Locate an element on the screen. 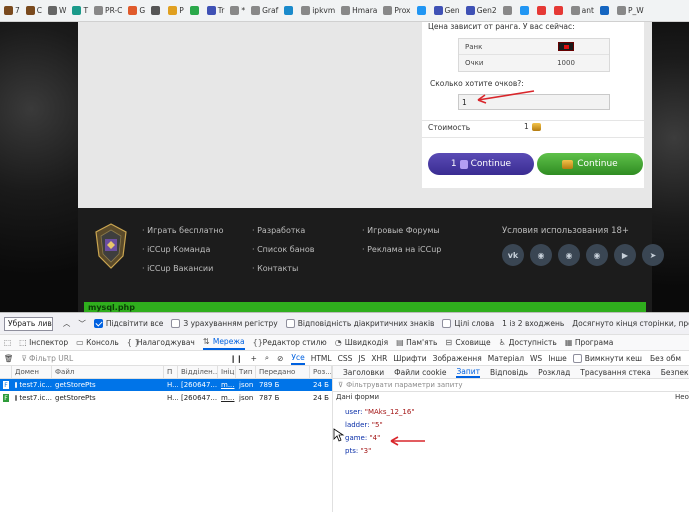  devtools-tab-icon: ⊟ is located at coordinates (449, 342).